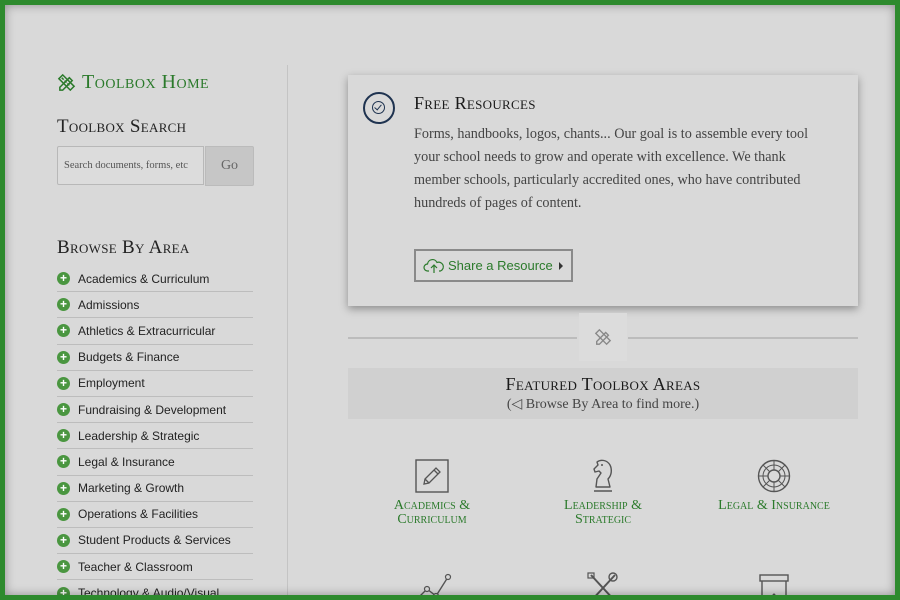 Image resolution: width=900 pixels, height=600 pixels. I want to click on featured-tile-operations, so click(603, 583).